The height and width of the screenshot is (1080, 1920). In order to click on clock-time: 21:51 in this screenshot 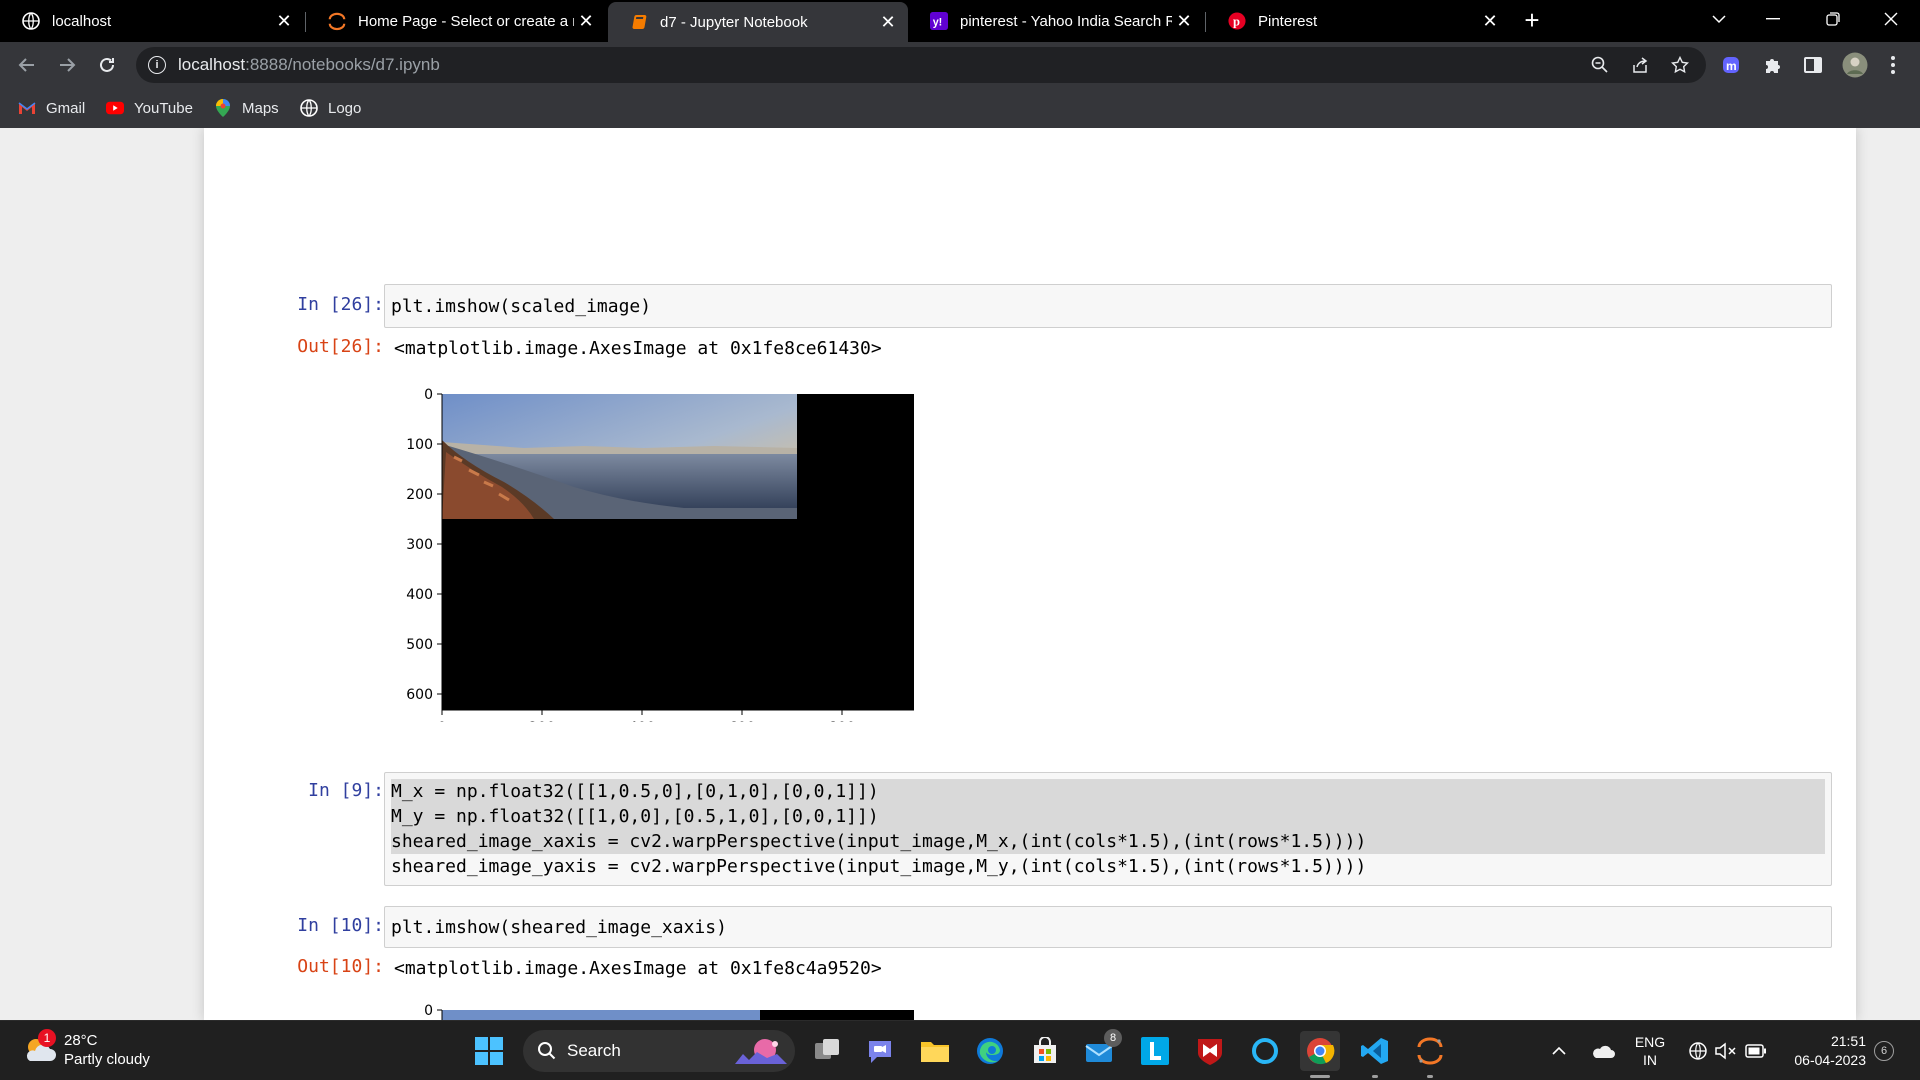, I will do `click(1848, 1041)`.